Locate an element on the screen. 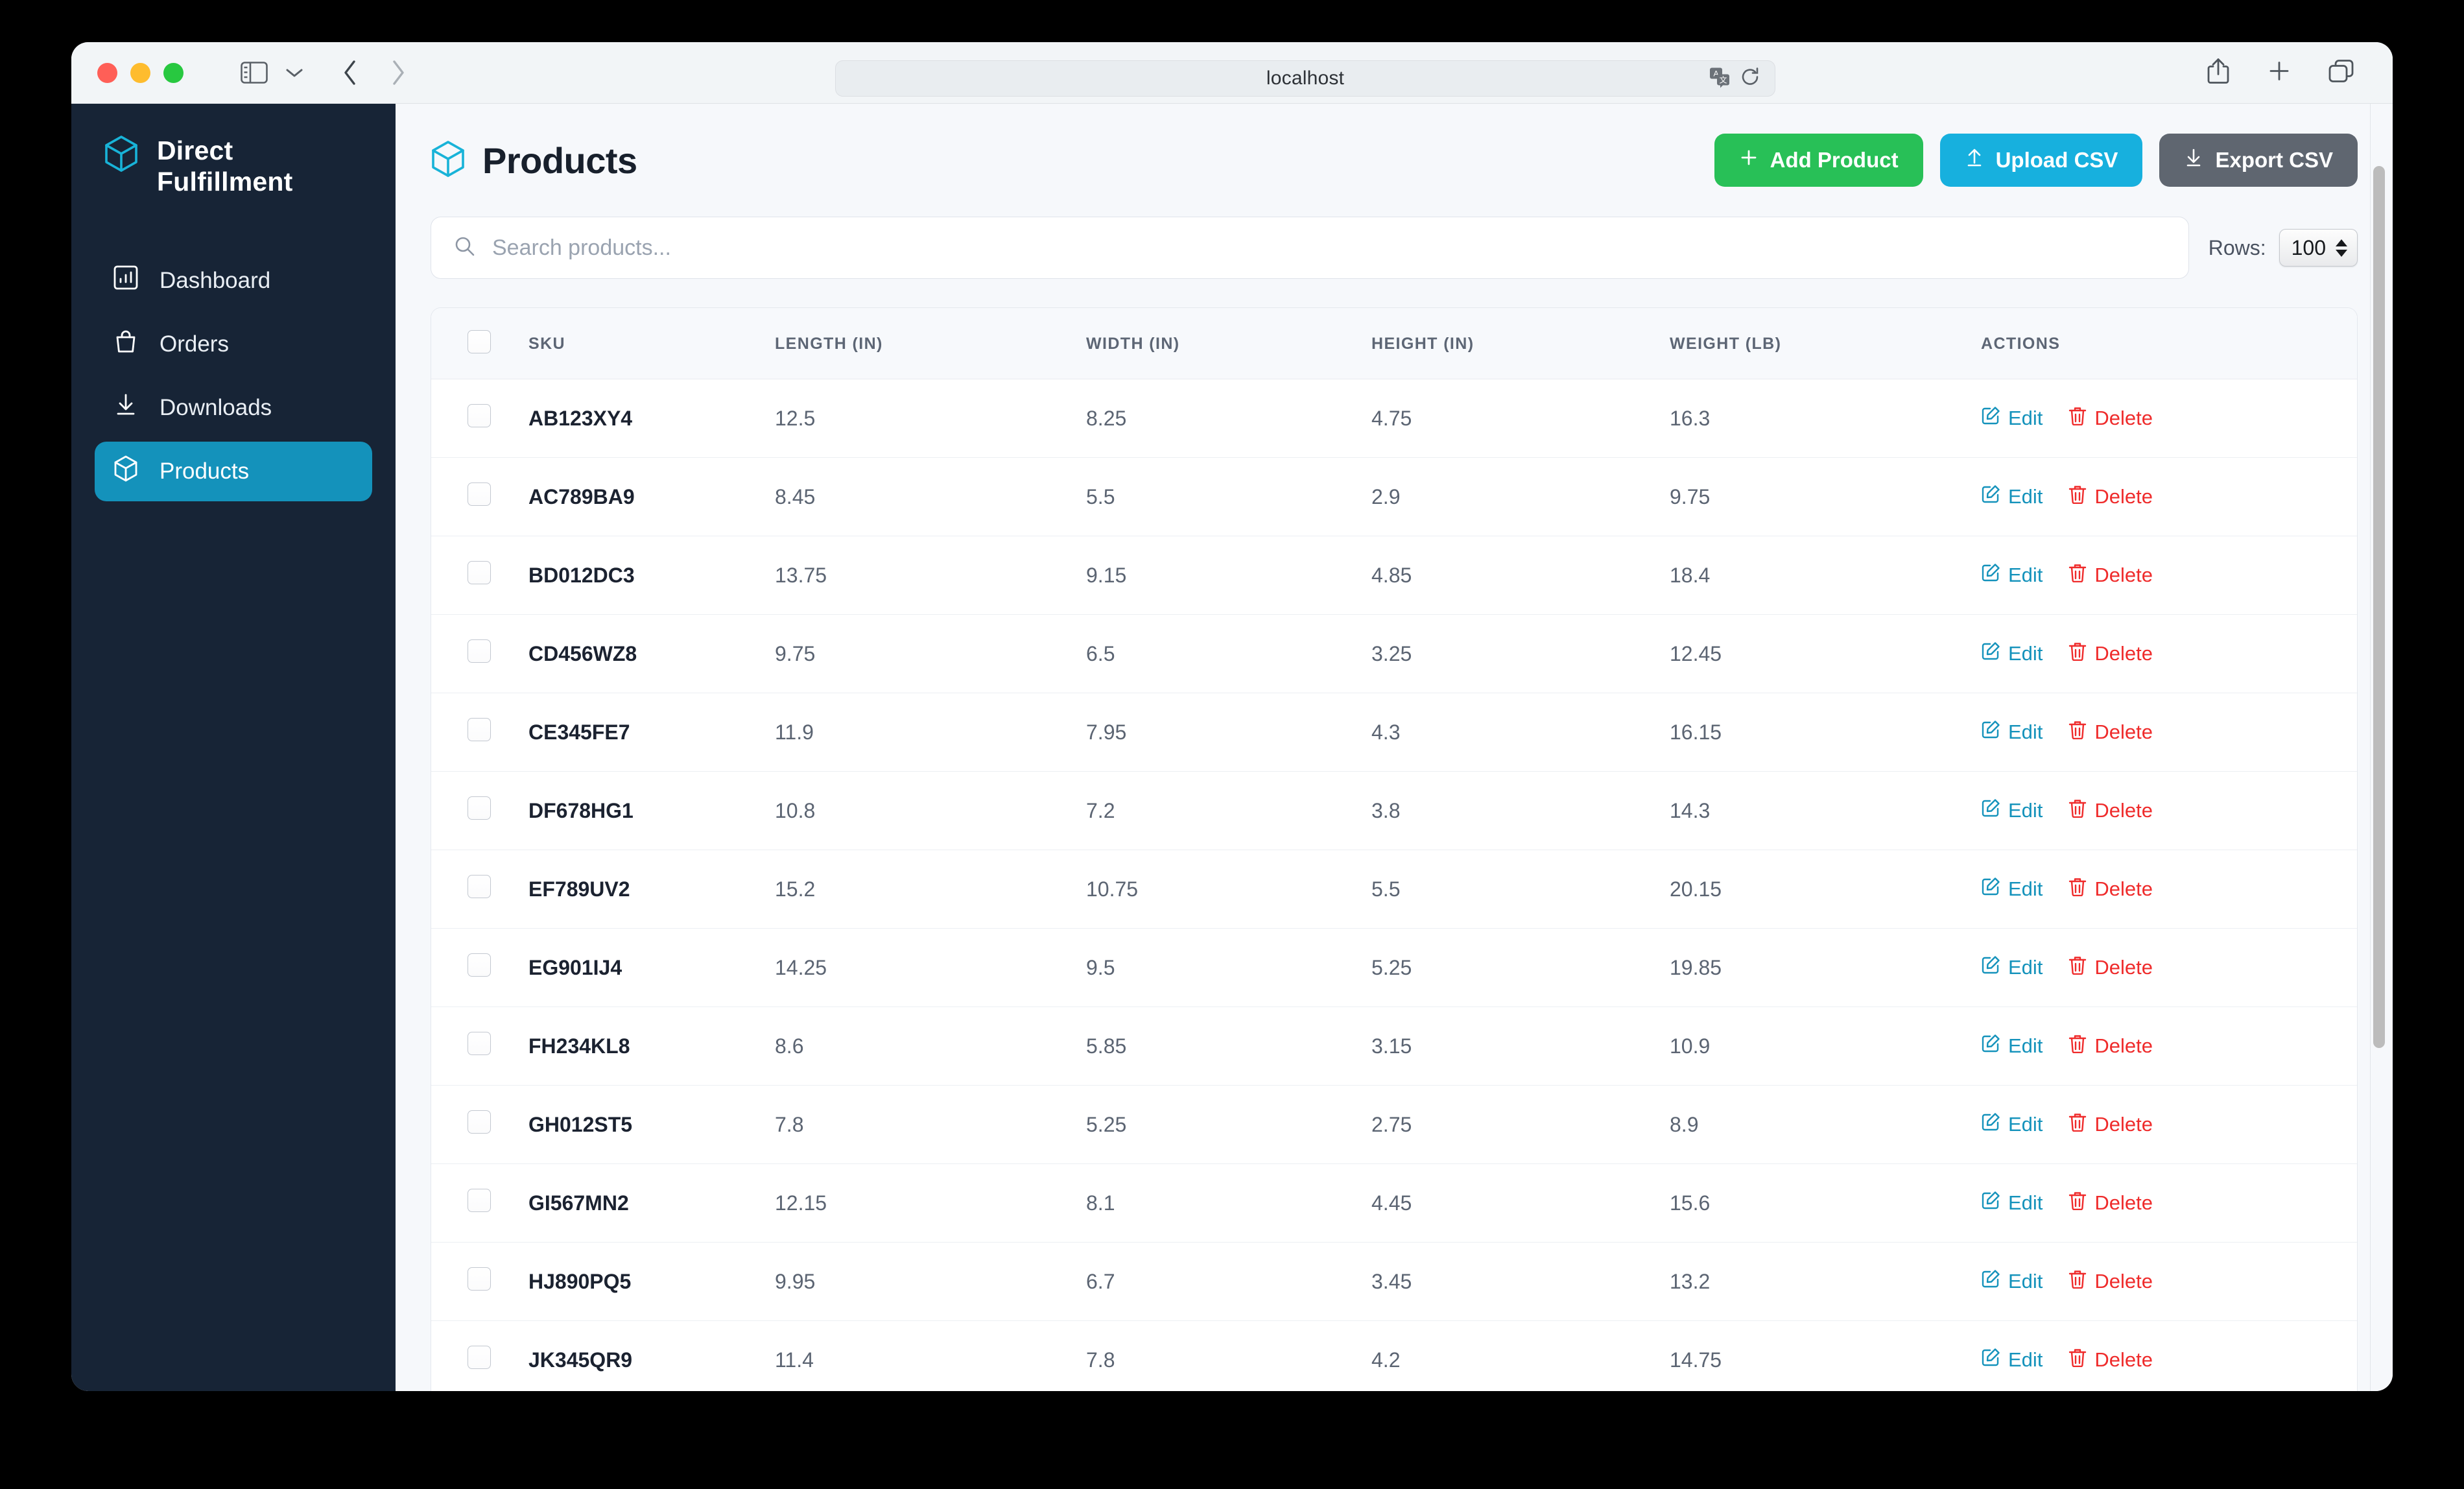 The image size is (2464, 1489). content-scrollbar is located at coordinates (2379, 777).